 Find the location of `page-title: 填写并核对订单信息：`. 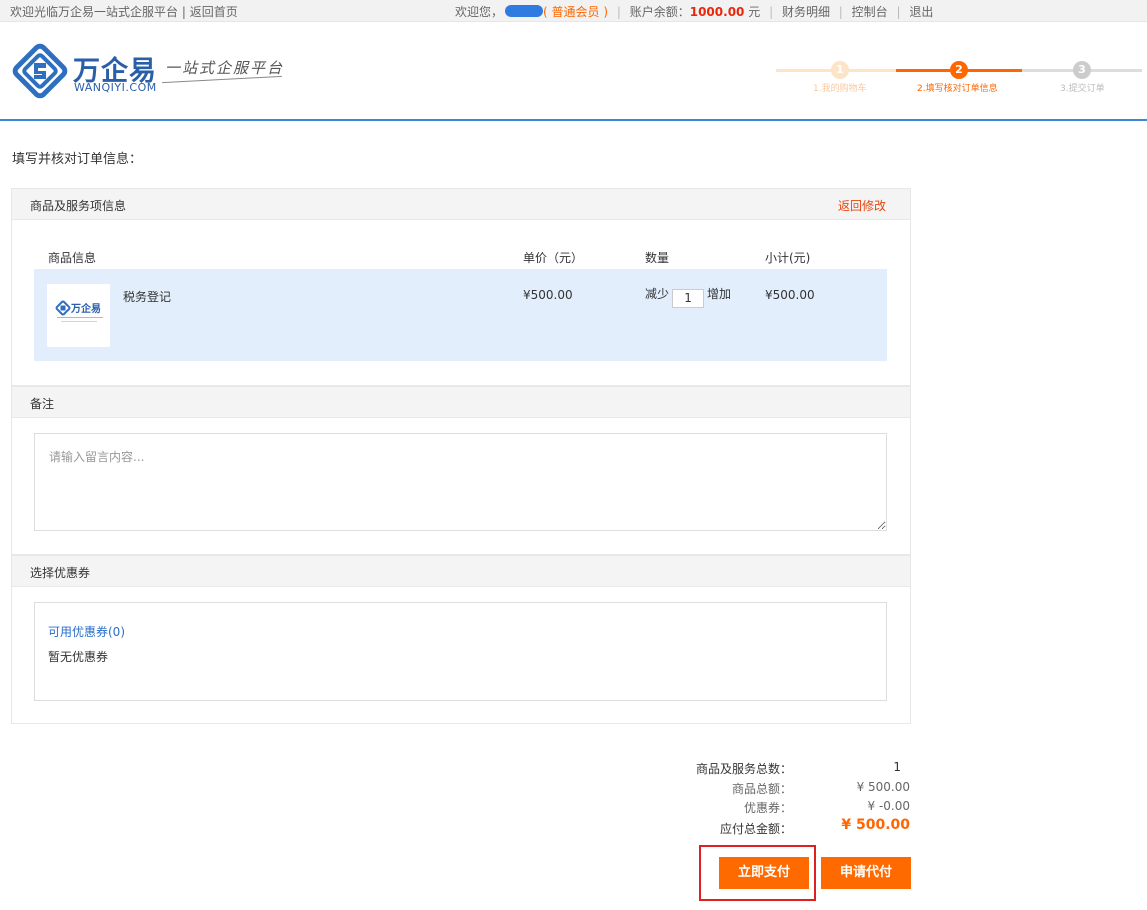

page-title: 填写并核对订单信息： is located at coordinates (77, 159).